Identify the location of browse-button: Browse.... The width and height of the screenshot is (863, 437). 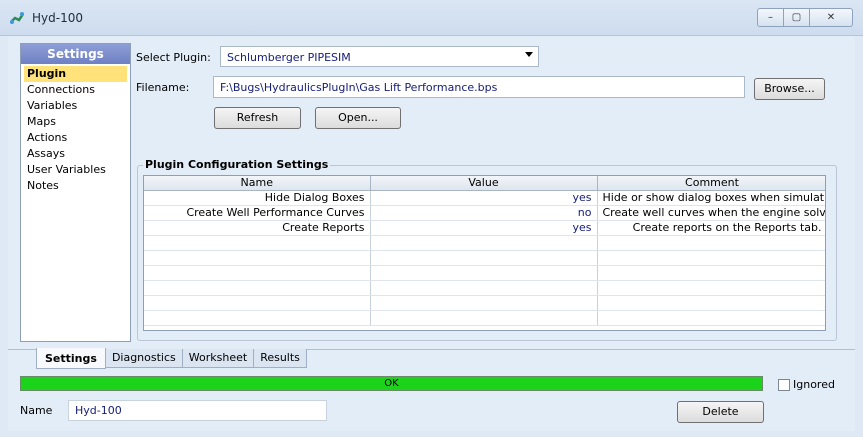
(789, 89).